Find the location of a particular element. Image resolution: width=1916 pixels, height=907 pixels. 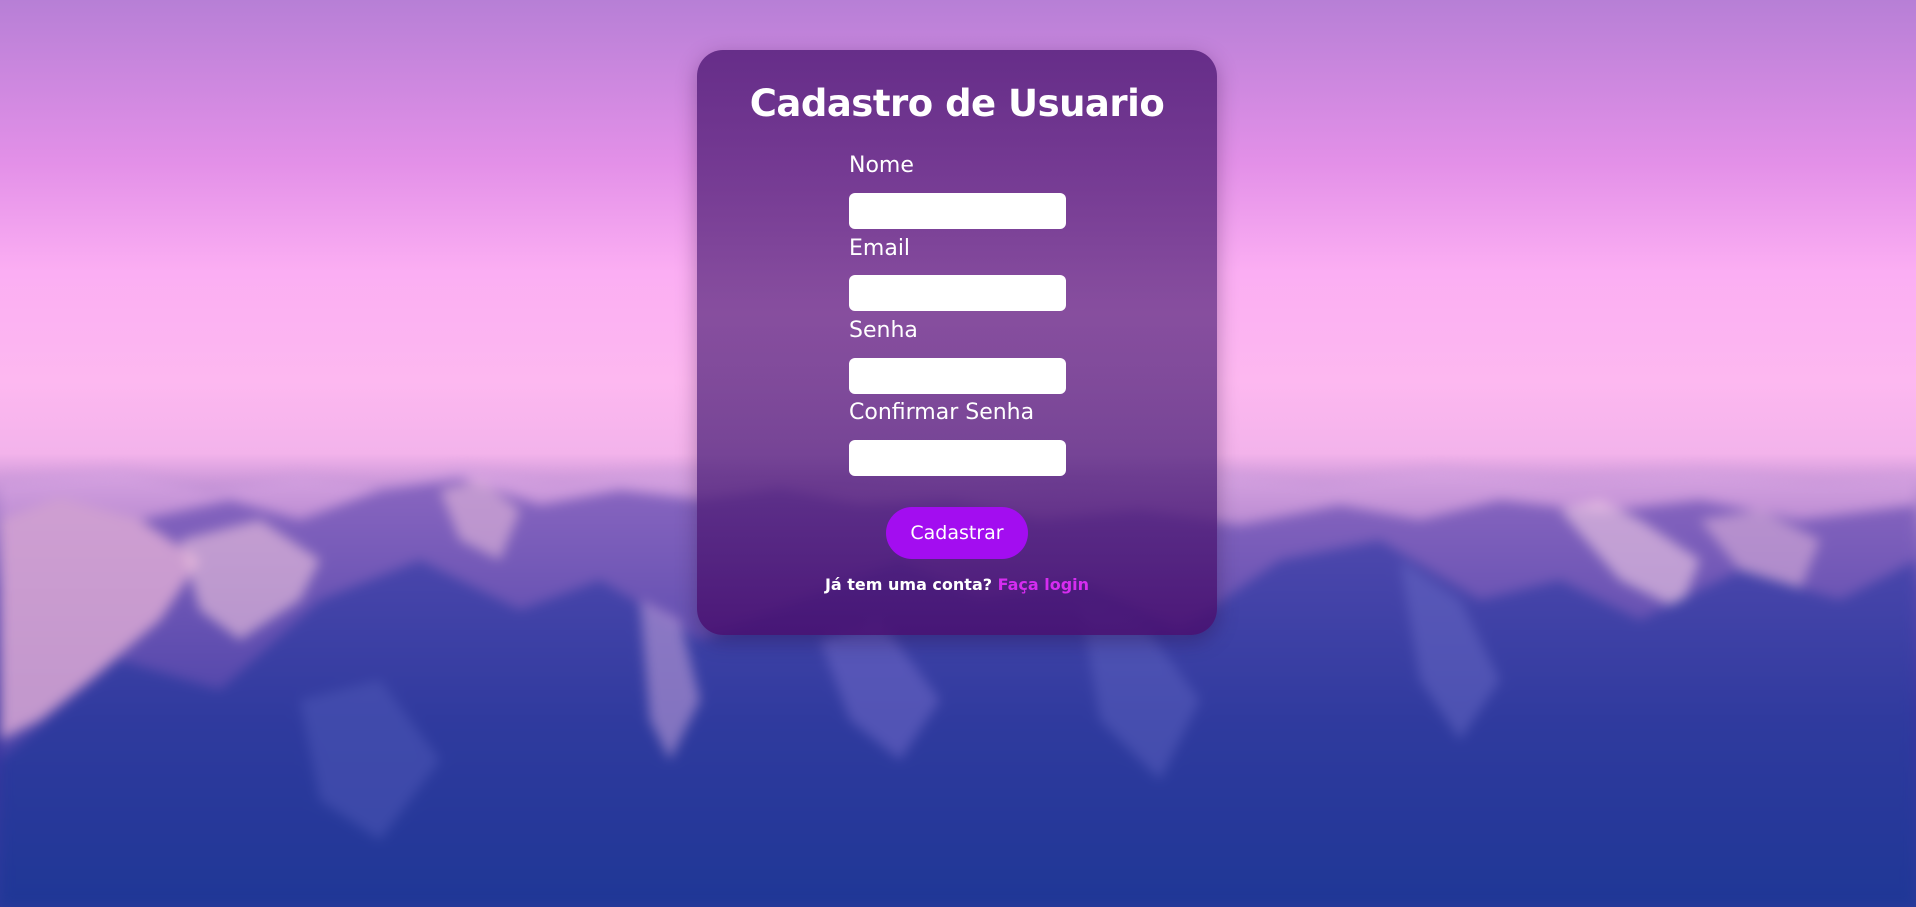

password-label: Senha is located at coordinates (883, 330).